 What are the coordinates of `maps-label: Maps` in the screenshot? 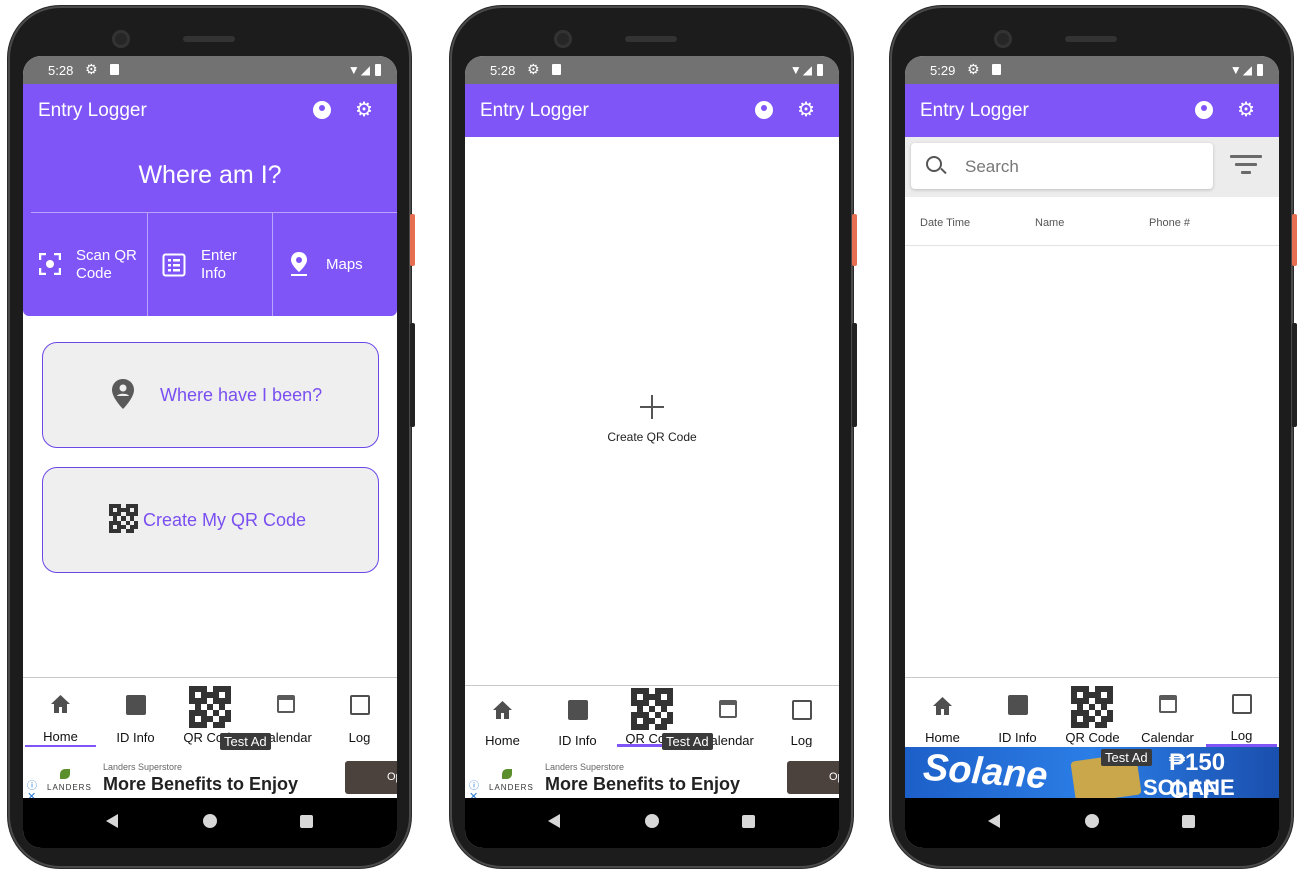 It's located at (344, 264).